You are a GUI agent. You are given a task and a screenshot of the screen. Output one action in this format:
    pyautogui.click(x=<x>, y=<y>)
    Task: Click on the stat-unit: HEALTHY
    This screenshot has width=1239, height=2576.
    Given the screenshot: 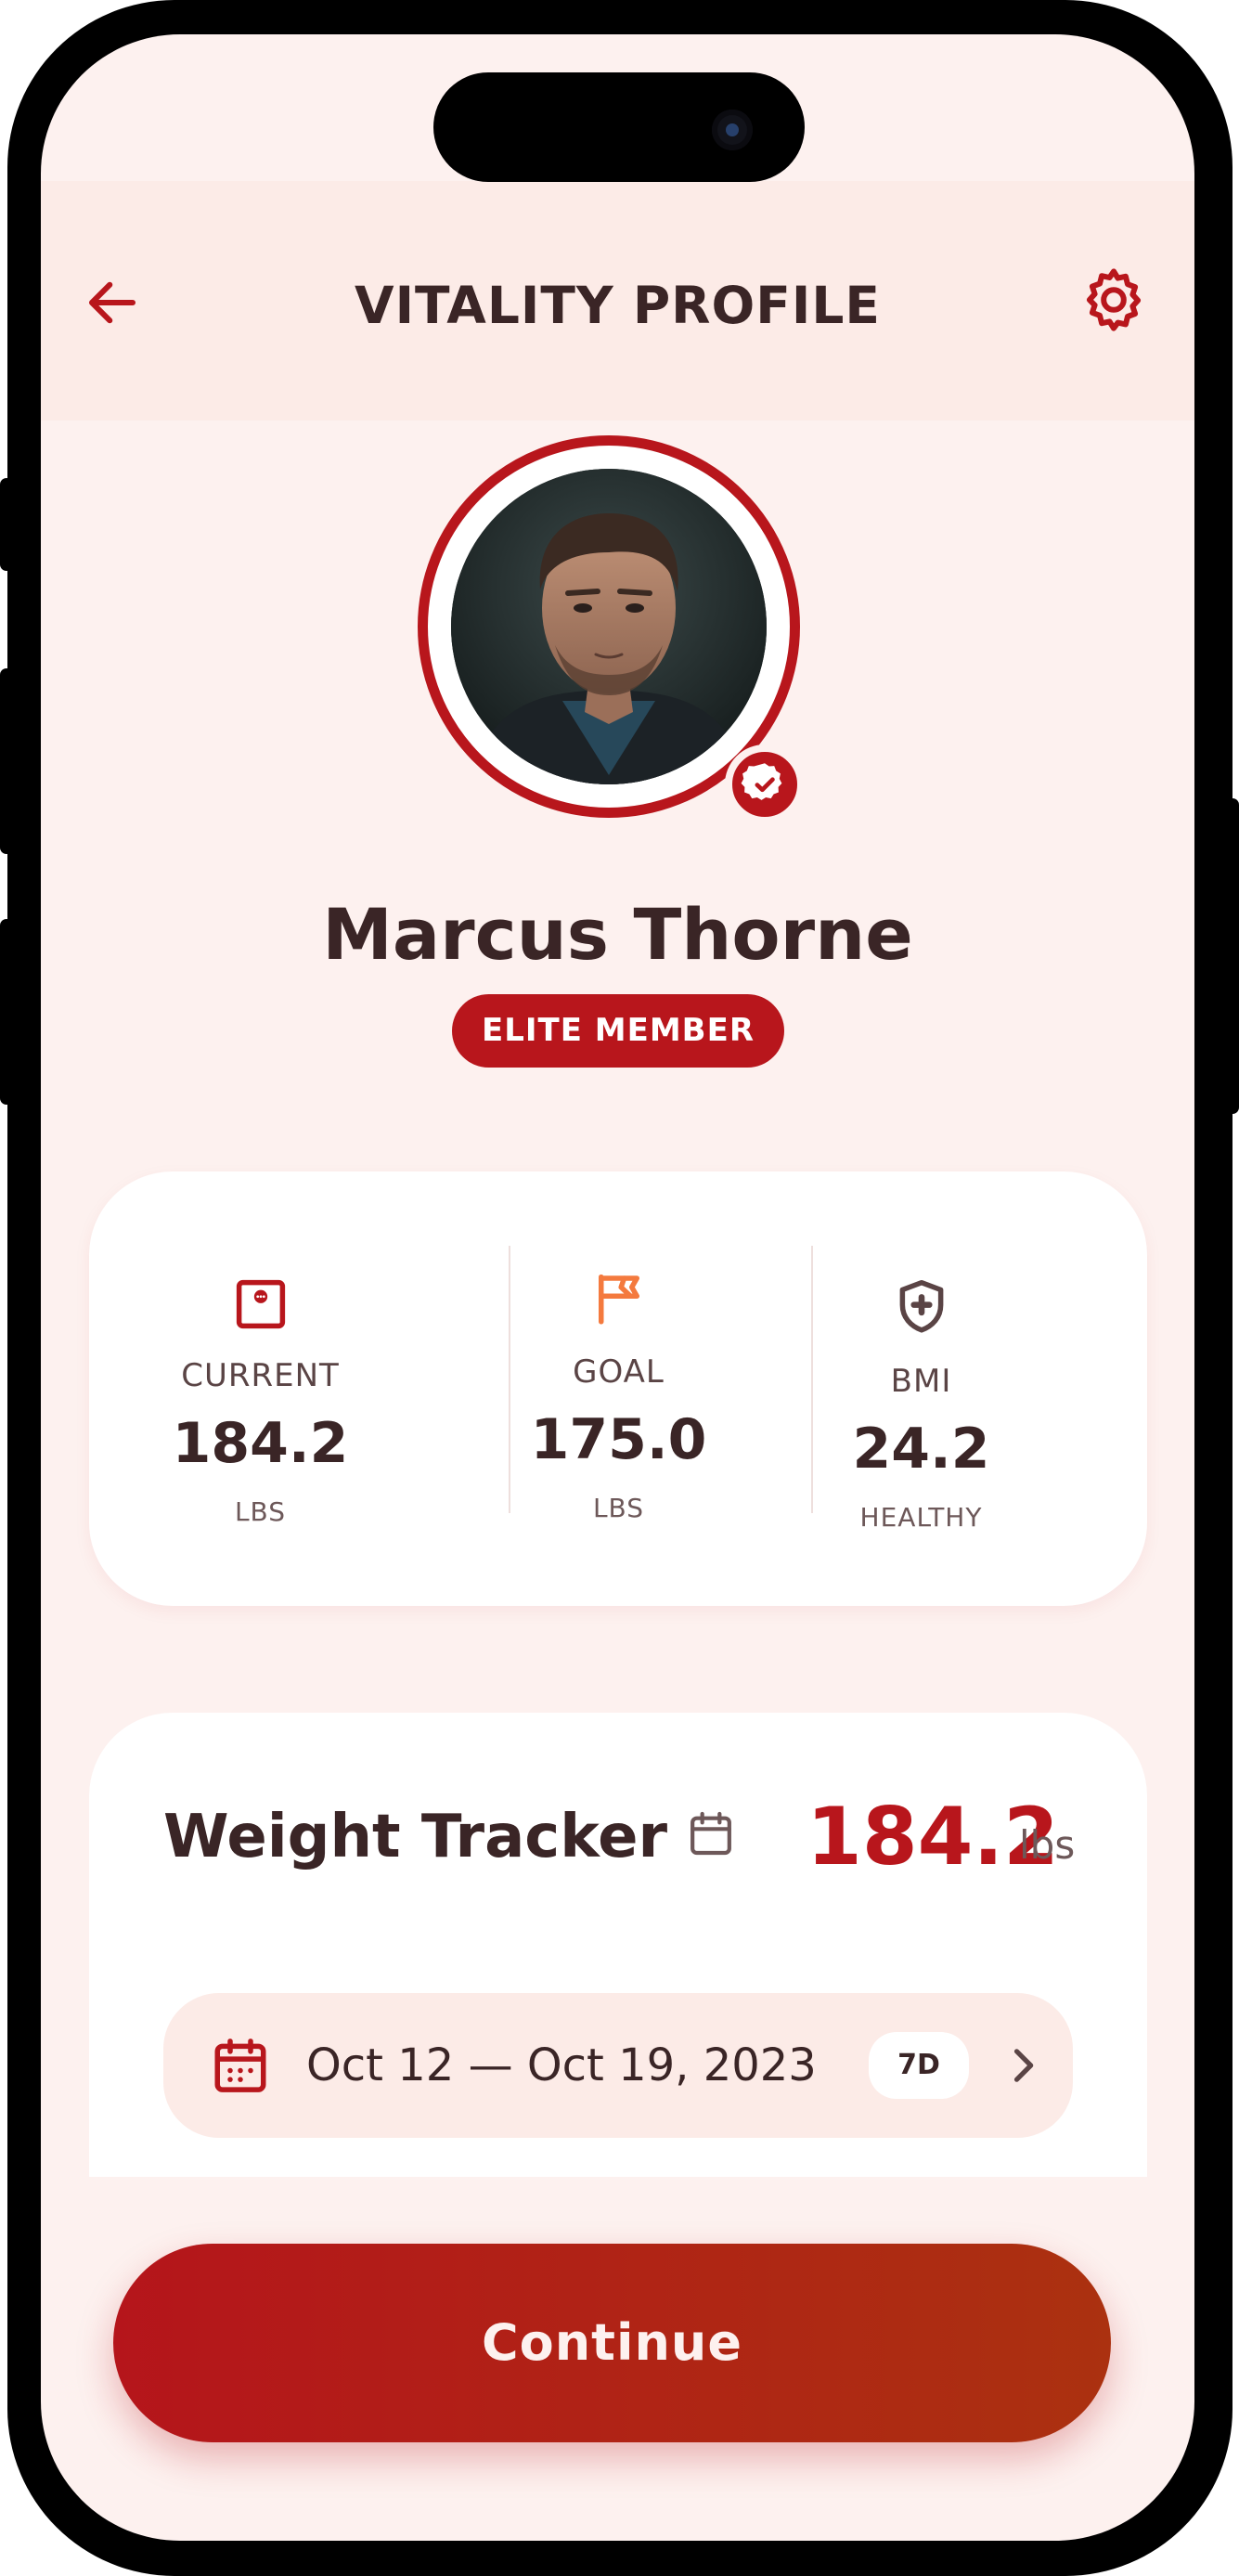 What is the action you would take?
    pyautogui.click(x=921, y=1517)
    